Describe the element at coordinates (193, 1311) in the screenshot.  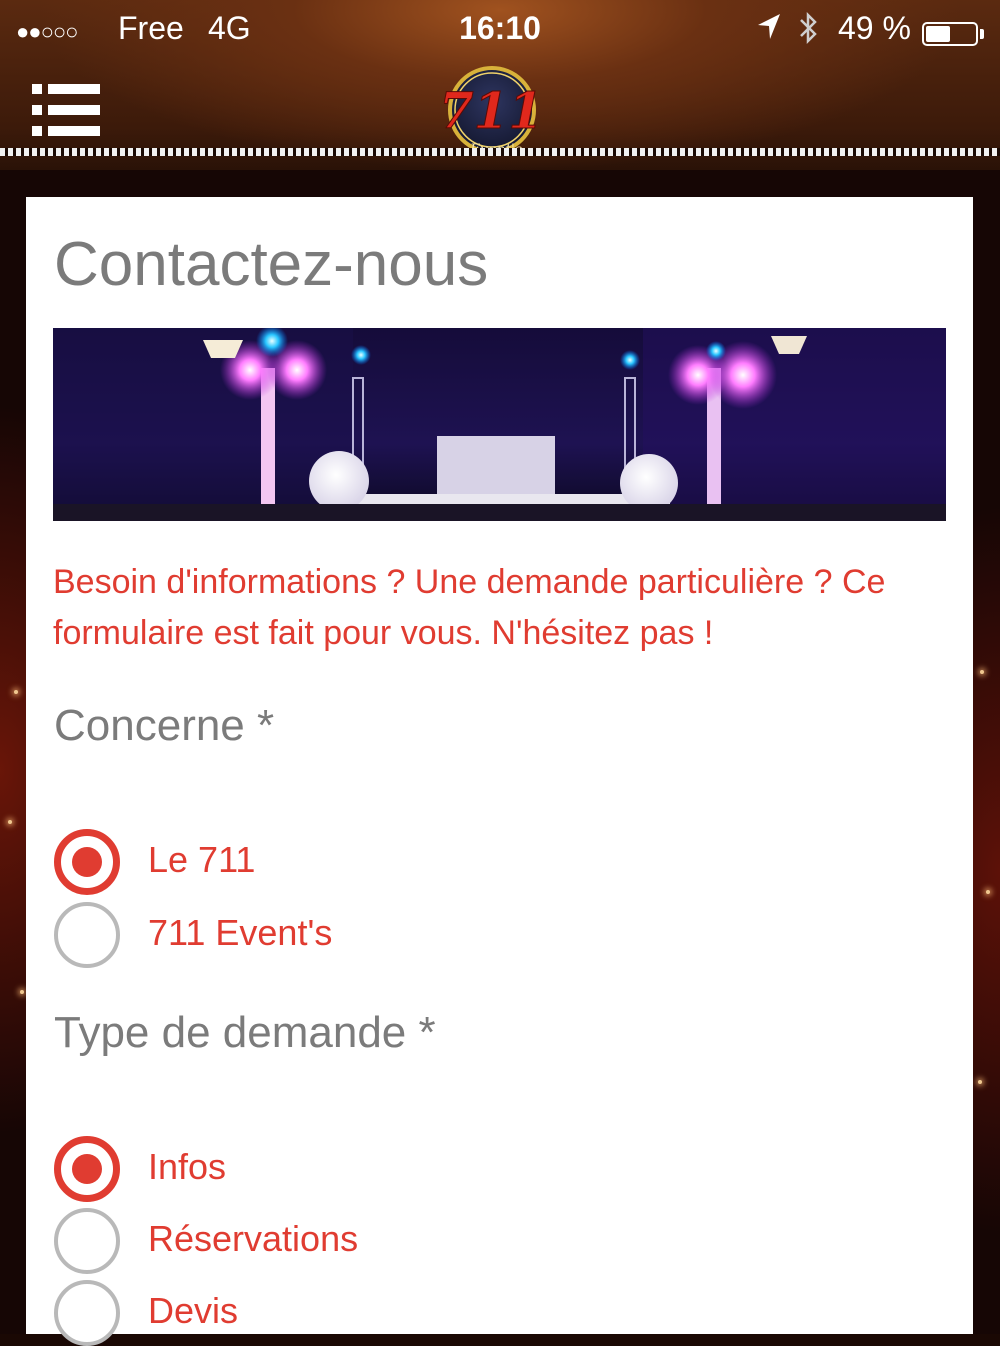
I see `radio-label: Devis` at that location.